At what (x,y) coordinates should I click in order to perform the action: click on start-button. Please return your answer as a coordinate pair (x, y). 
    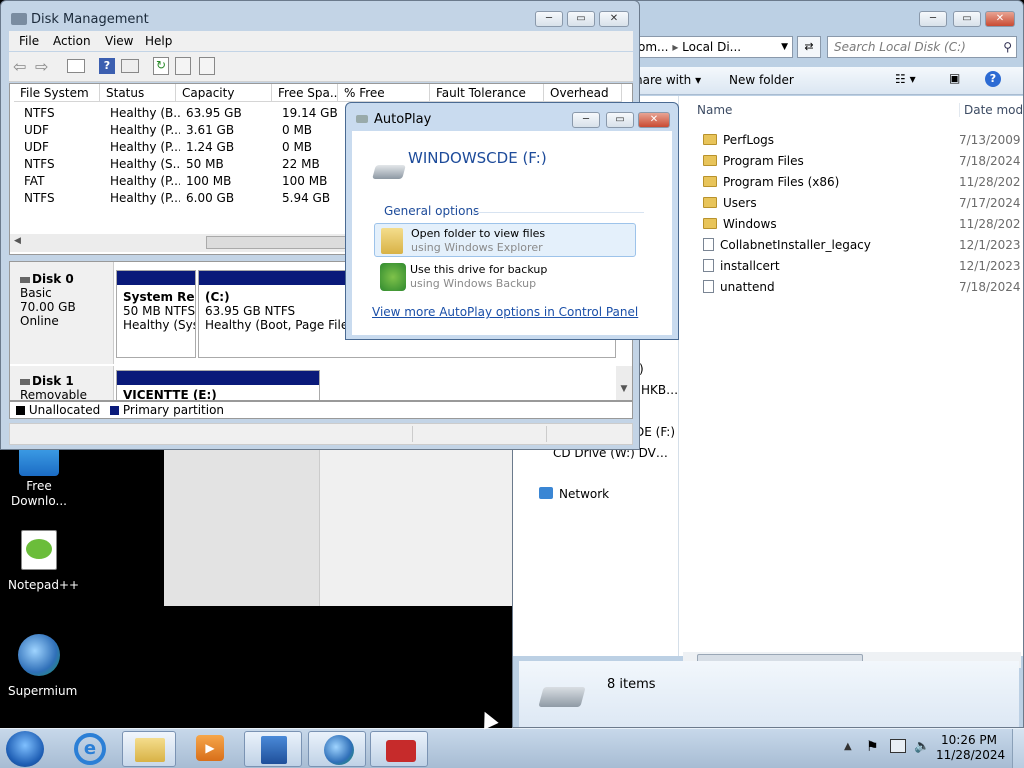
    Looking at the image, I should click on (25, 749).